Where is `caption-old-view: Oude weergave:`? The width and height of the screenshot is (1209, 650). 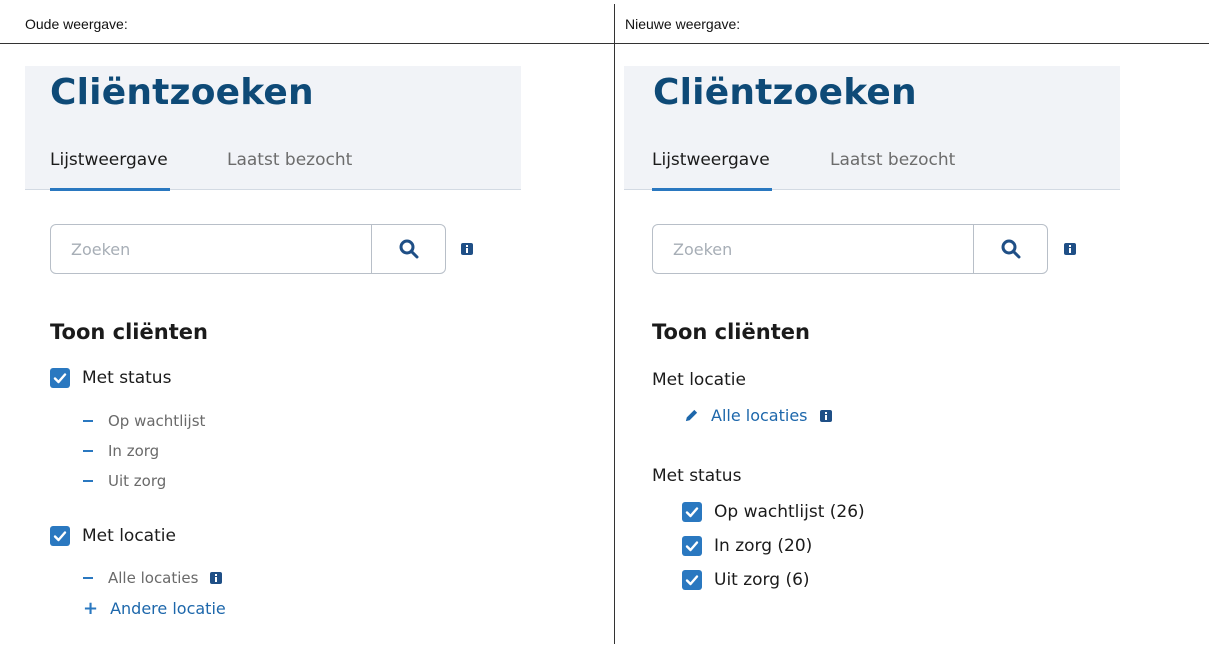
caption-old-view: Oude weergave: is located at coordinates (76, 24).